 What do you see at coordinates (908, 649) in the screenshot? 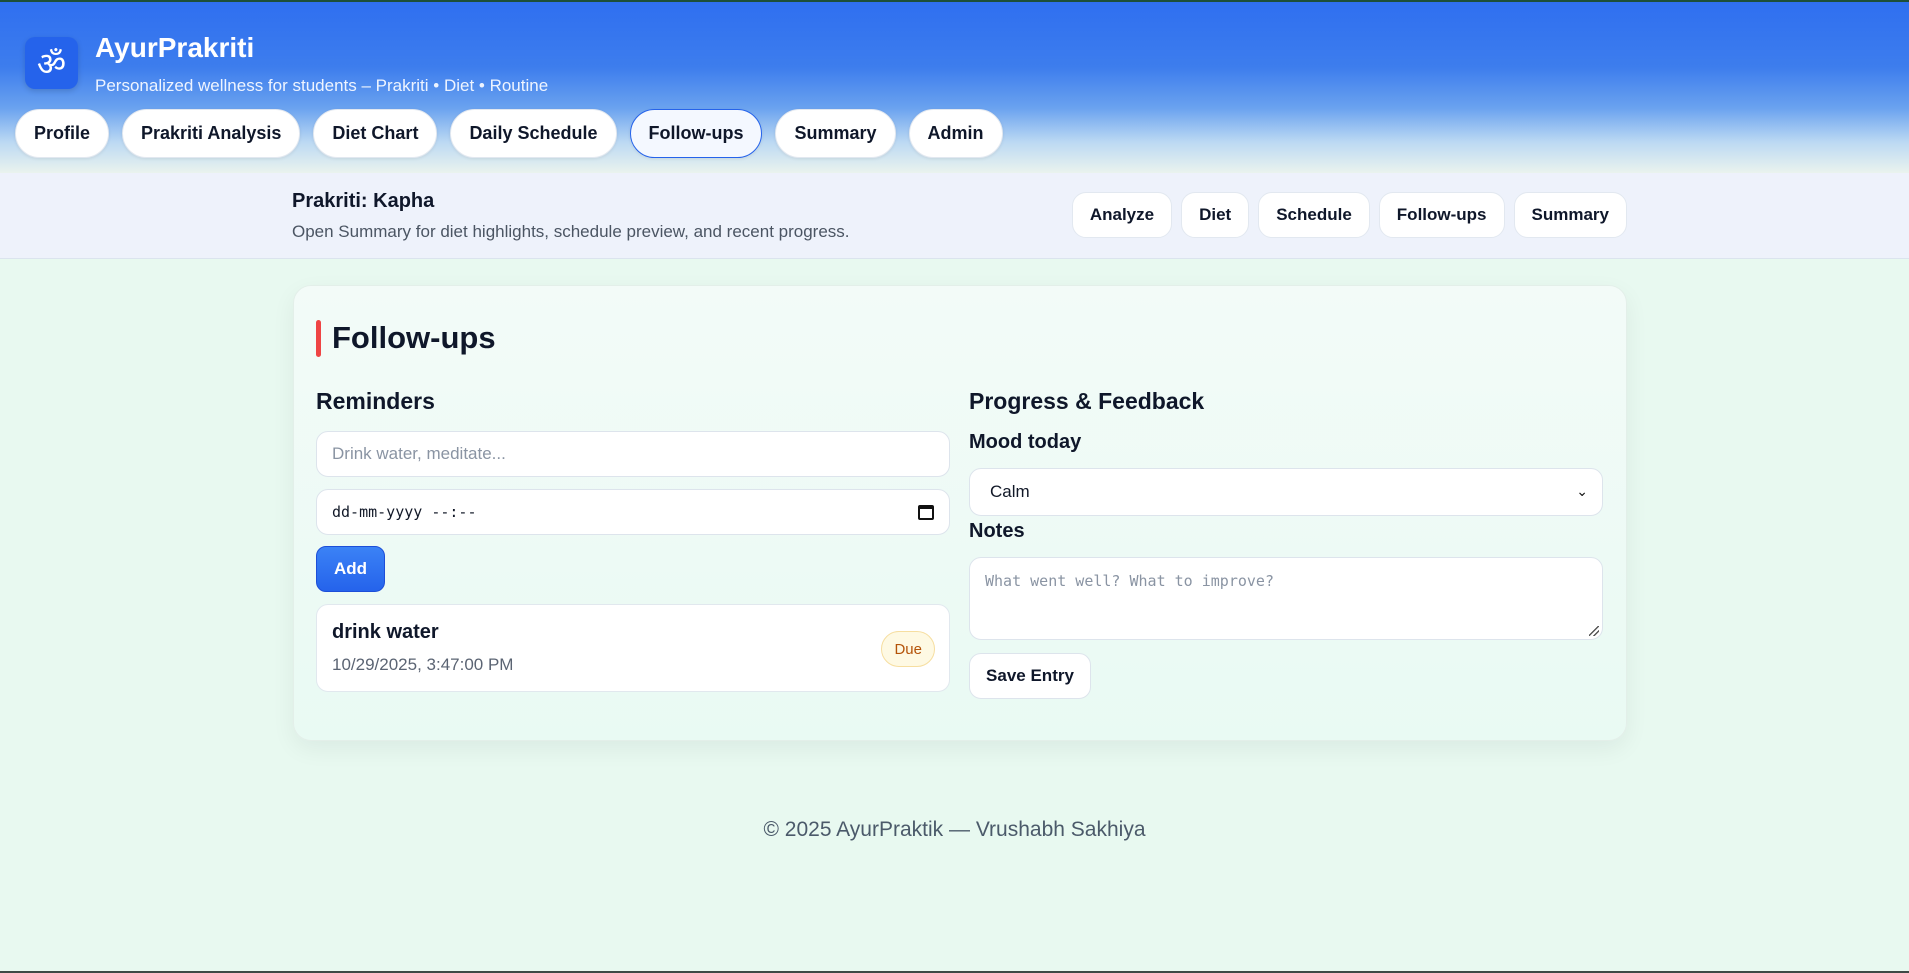
I see `status-badge: Due` at bounding box center [908, 649].